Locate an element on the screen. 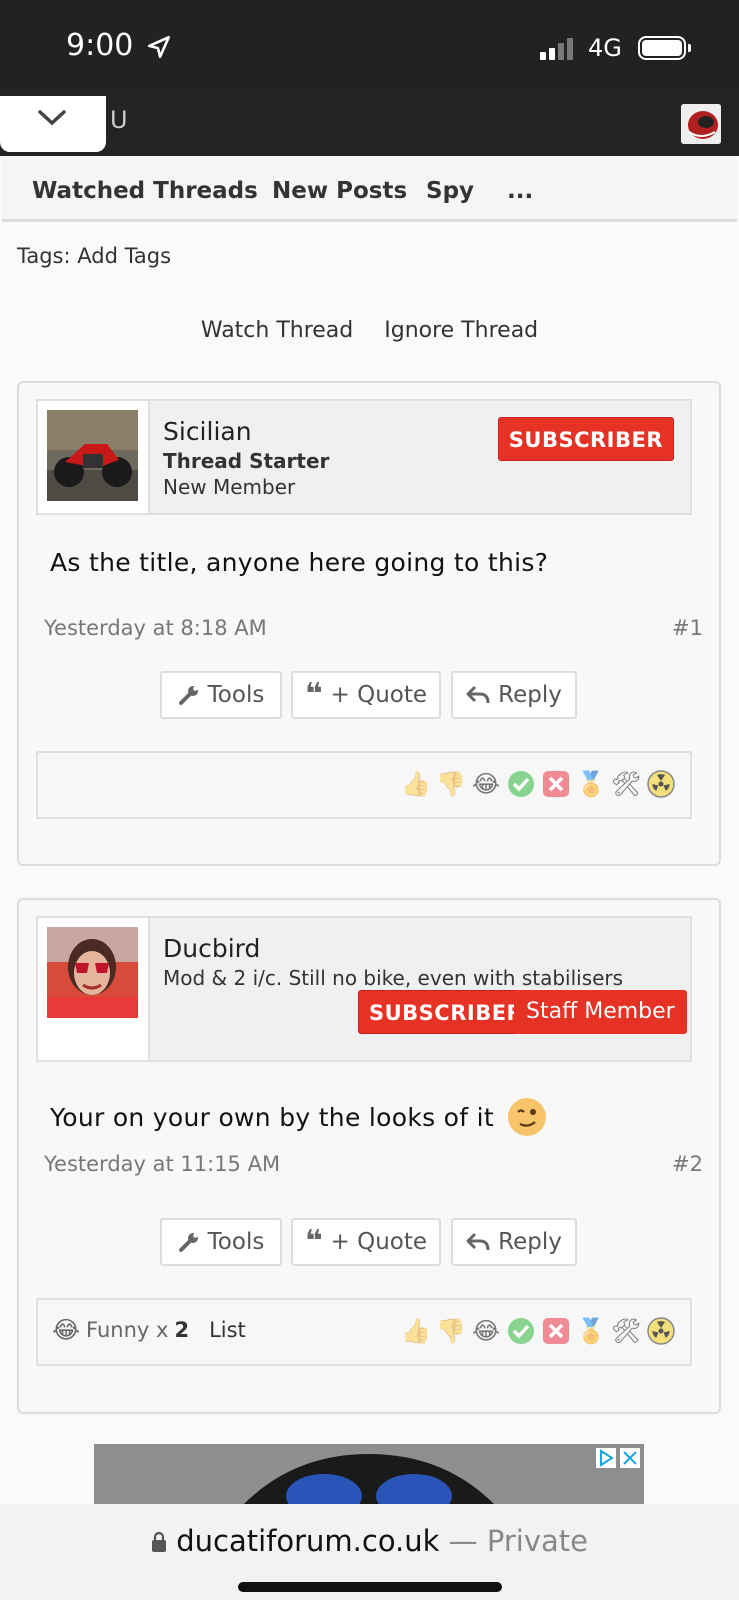 The width and height of the screenshot is (739, 1600). post-message-row: Your on your own by the looks of it is located at coordinates (299, 1117).